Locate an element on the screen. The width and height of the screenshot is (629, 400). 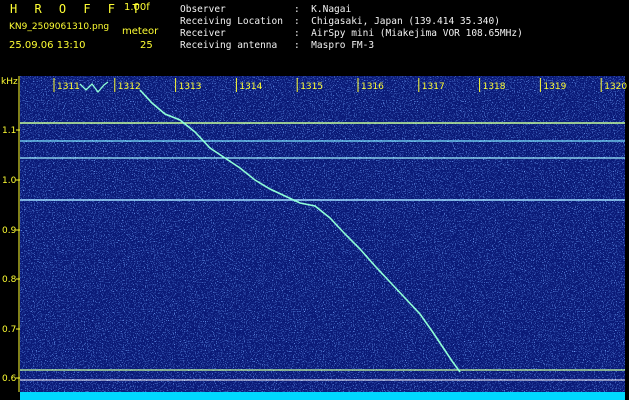
y-tick-label: 1.0 is located at coordinates (9, 181).